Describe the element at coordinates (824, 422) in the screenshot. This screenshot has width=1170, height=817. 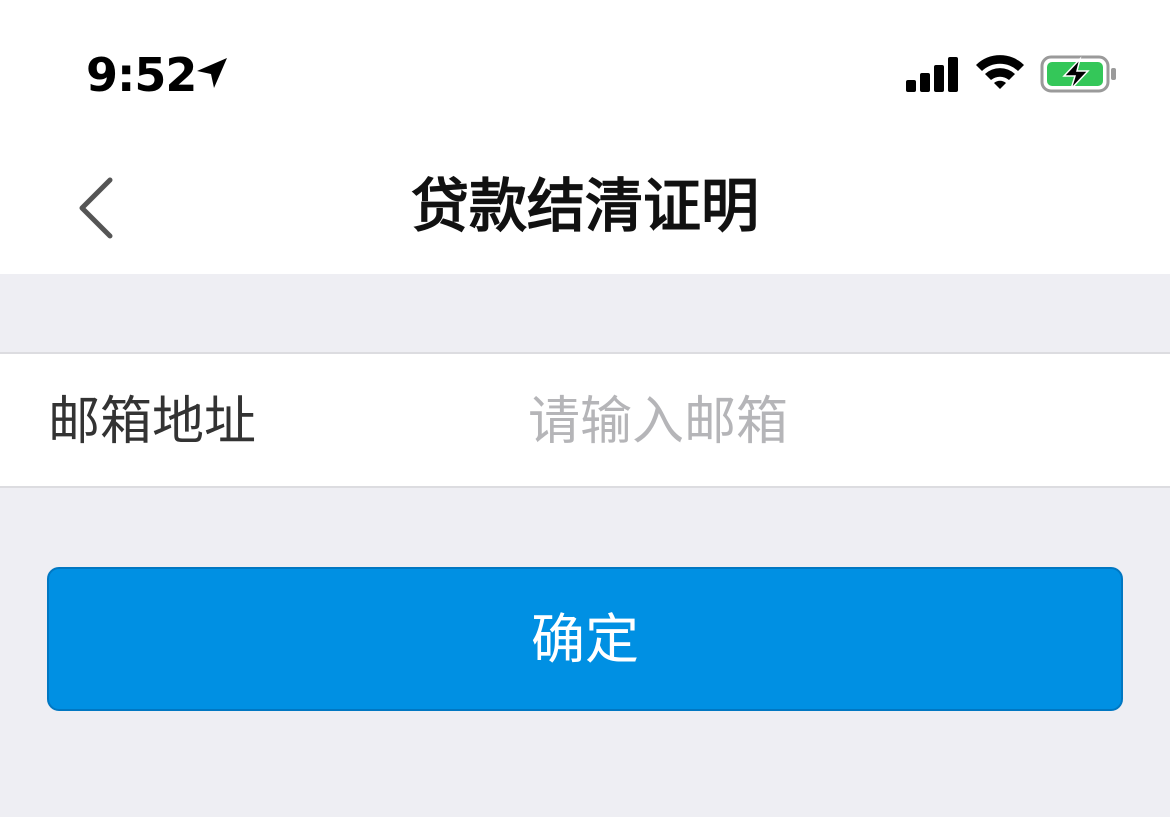
I see `email-input` at that location.